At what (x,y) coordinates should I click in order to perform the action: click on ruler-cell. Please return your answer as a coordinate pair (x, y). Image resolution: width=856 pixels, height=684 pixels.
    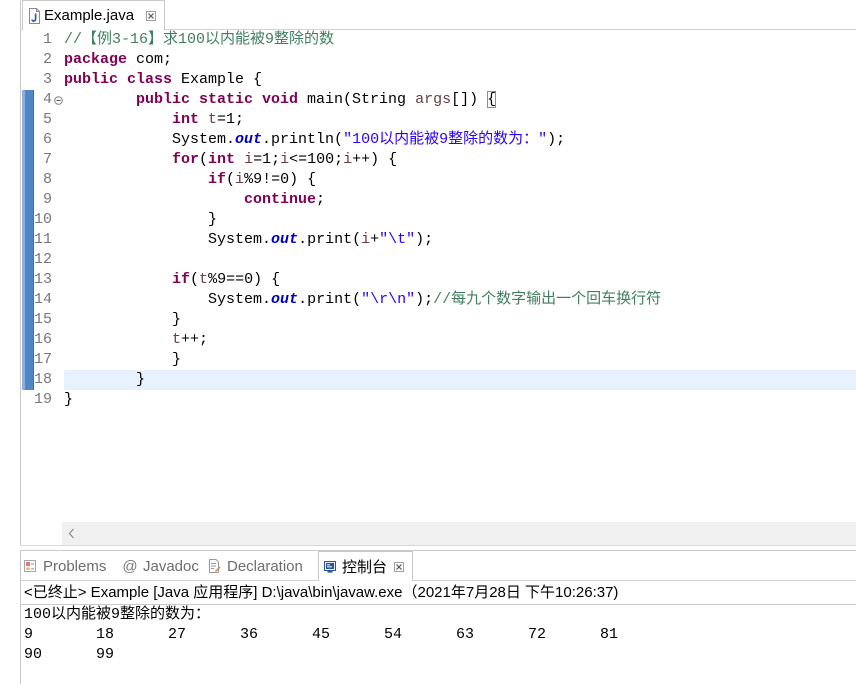
    Looking at the image, I should click on (27, 80).